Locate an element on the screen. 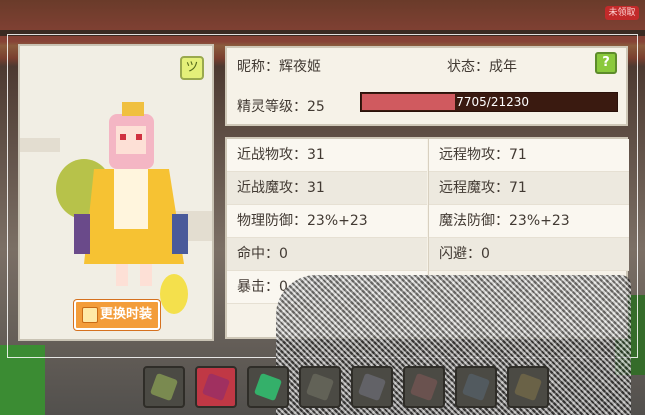 This screenshot has height=415, width=645. level-row: 精灵等级：25 is located at coordinates (281, 106).